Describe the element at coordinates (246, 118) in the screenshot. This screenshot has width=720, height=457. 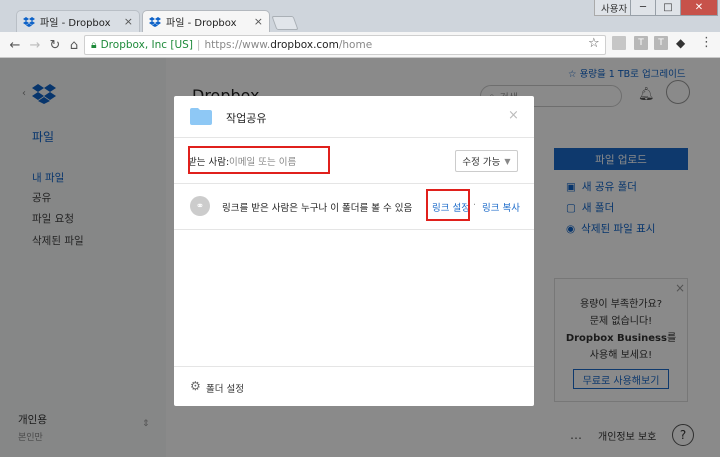
I see `dialog-title: 작업공유` at that location.